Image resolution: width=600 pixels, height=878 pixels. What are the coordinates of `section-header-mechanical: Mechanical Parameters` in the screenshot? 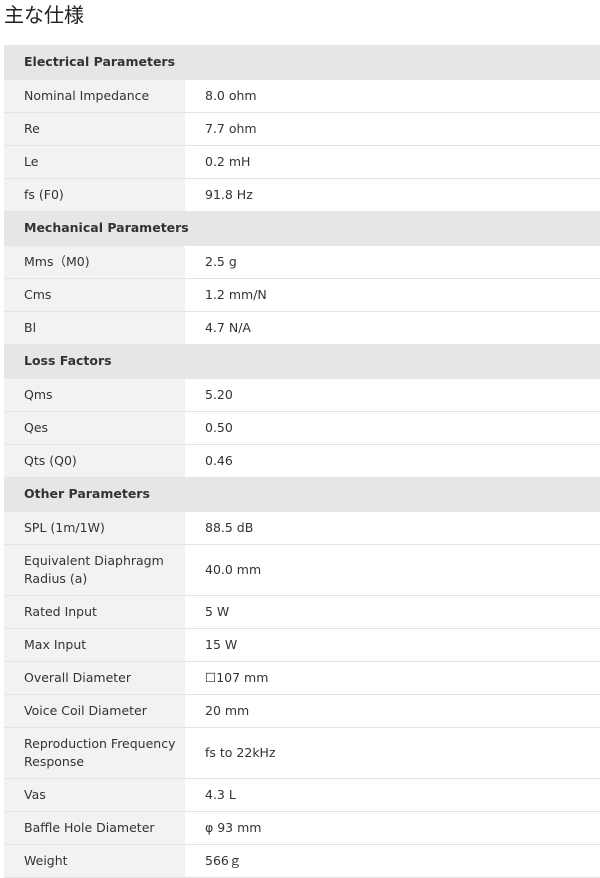 It's located at (302, 228).